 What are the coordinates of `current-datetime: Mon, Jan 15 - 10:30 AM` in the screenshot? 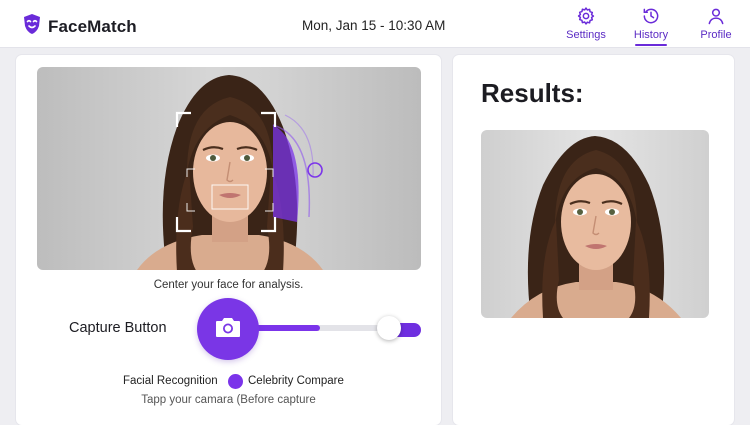 It's located at (374, 25).